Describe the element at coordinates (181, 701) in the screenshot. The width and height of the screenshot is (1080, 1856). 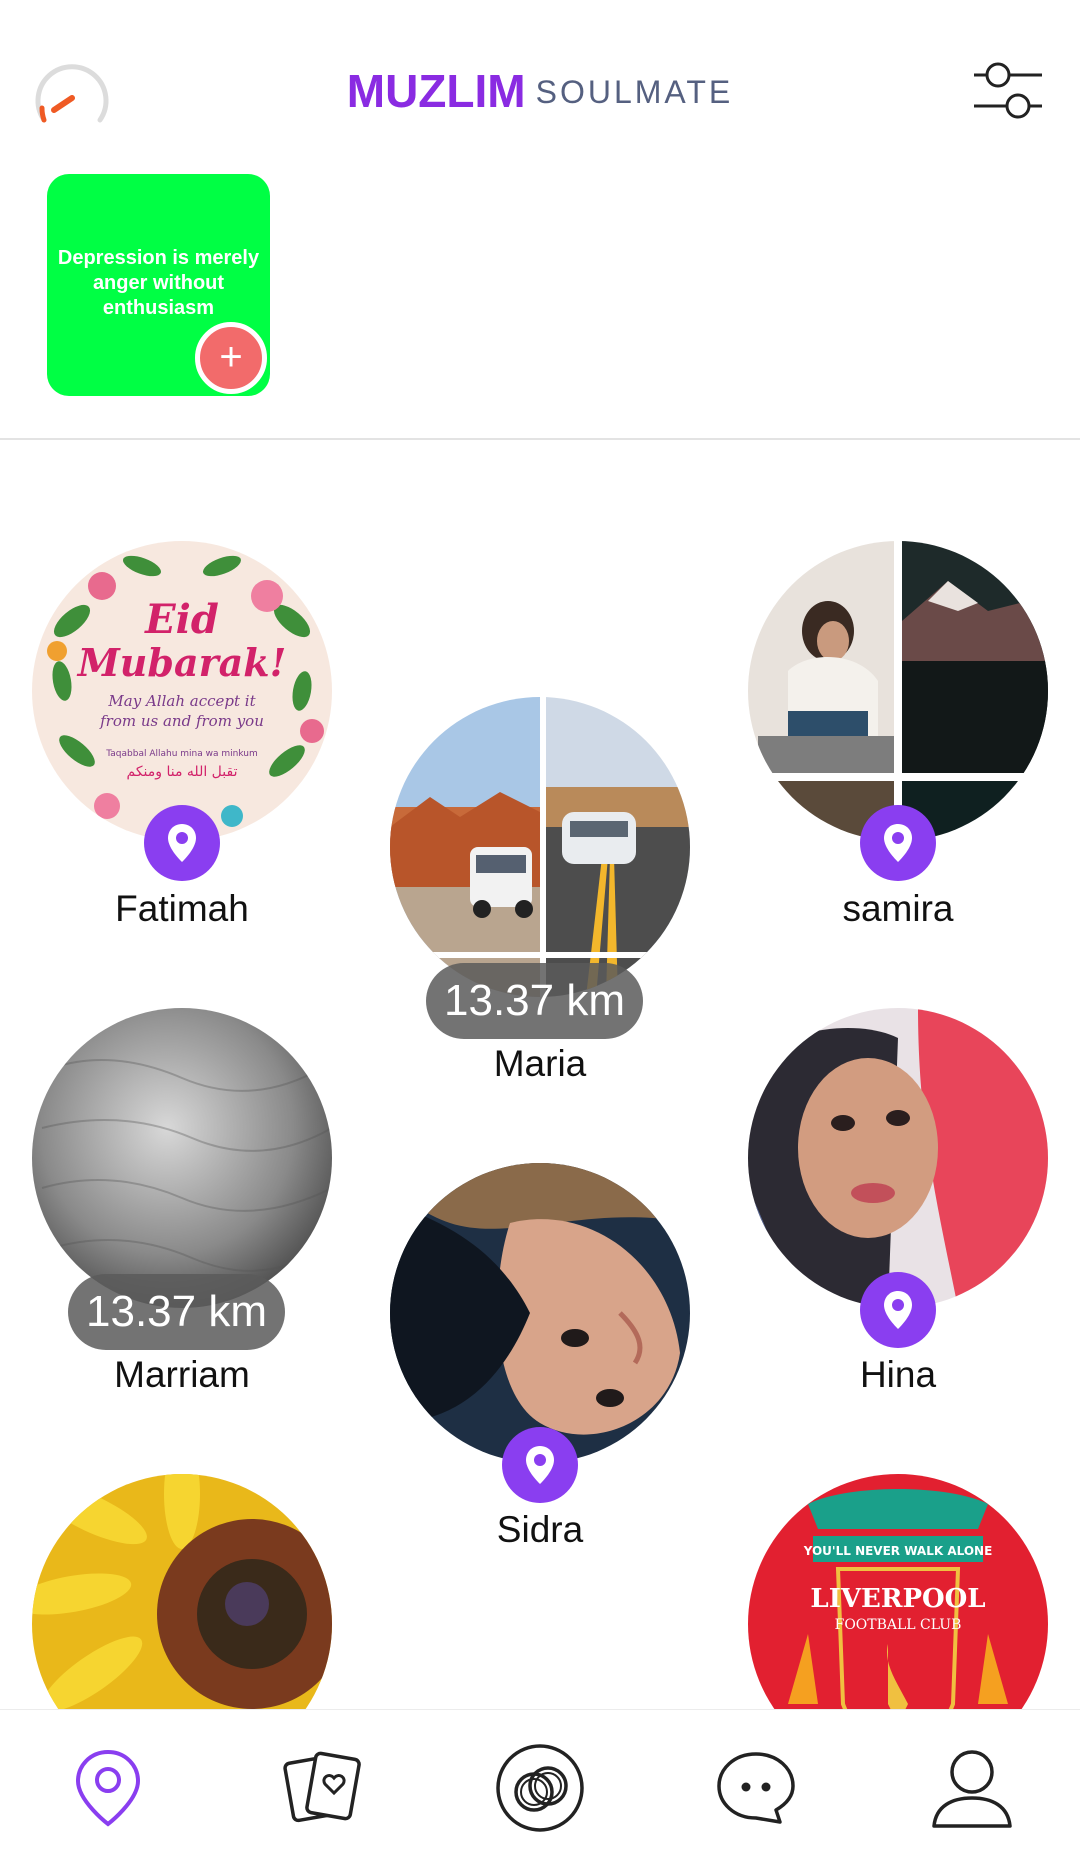
I see `eid-sub-1: May Allah accept it` at that location.